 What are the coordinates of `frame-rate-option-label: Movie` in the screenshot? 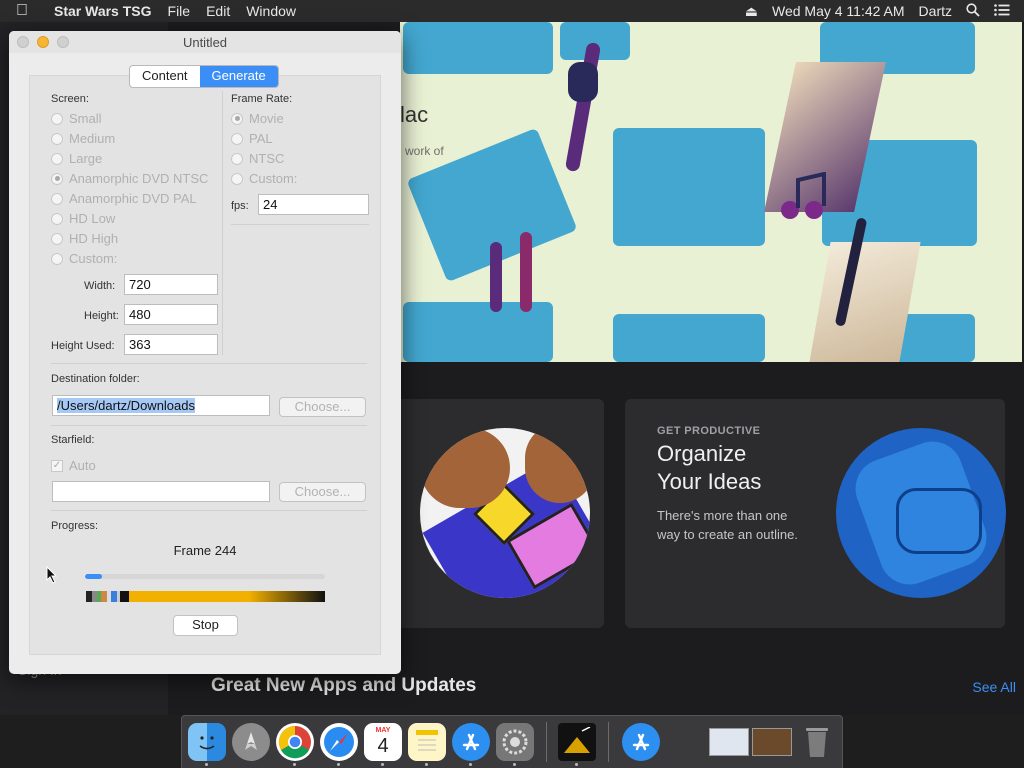 It's located at (266, 118).